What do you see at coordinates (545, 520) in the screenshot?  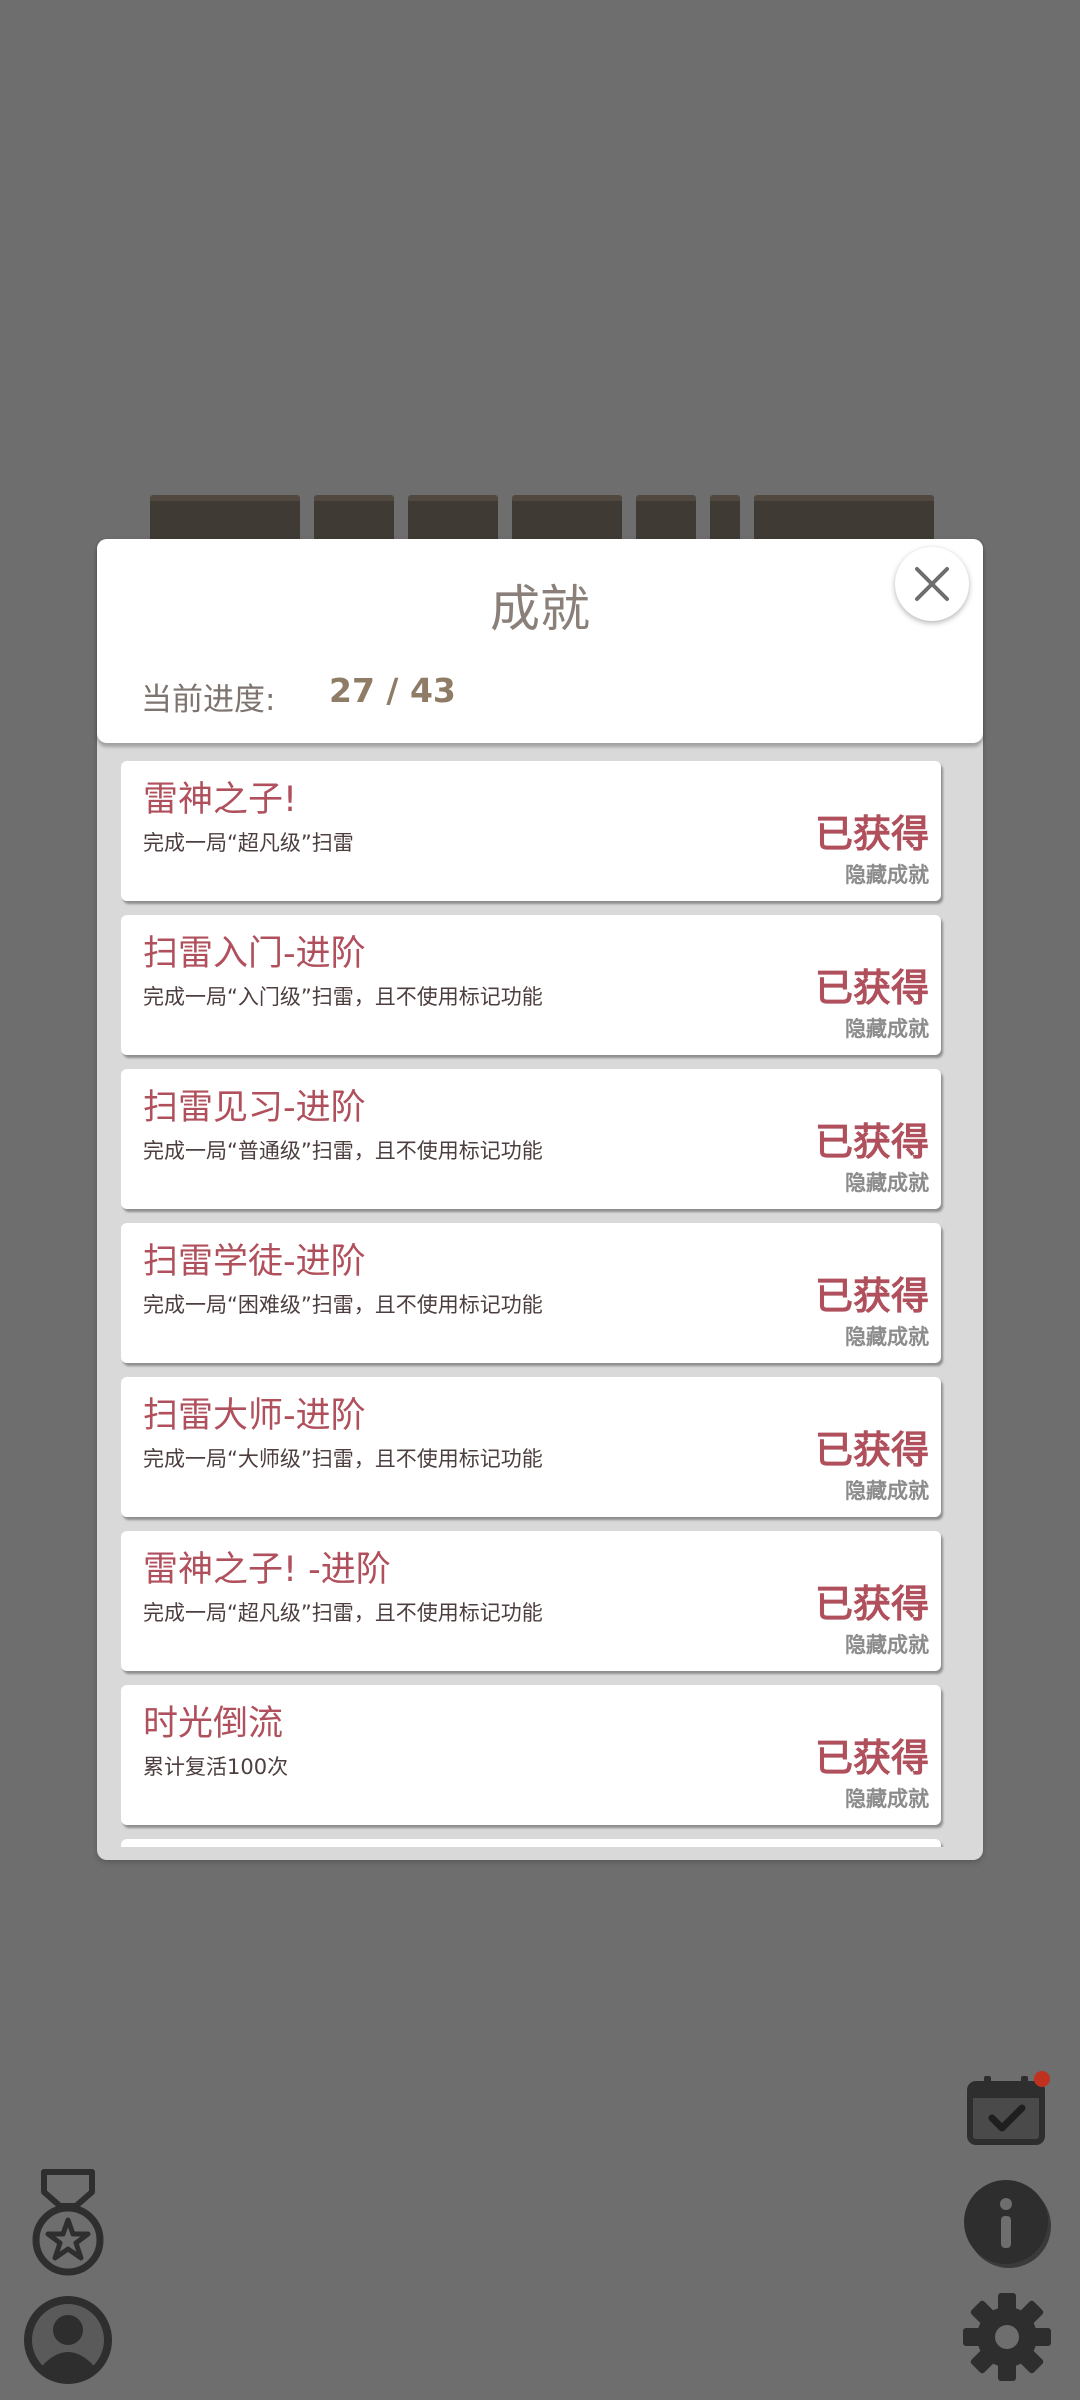 I see `background-game-title` at bounding box center [545, 520].